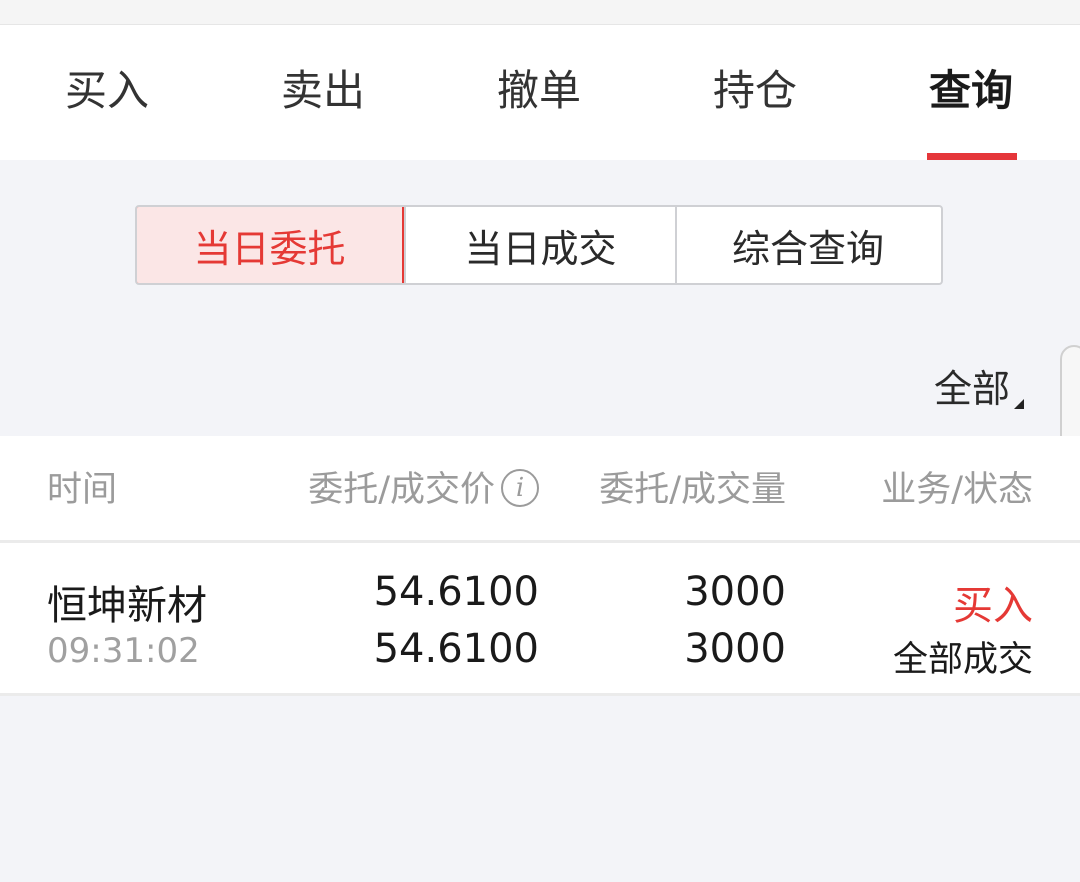  Describe the element at coordinates (323, 91) in the screenshot. I see `tab-sell: 卖出` at that location.